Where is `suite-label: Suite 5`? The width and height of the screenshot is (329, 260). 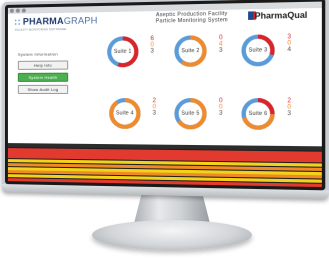
suite-label: Suite 5 is located at coordinates (190, 114).